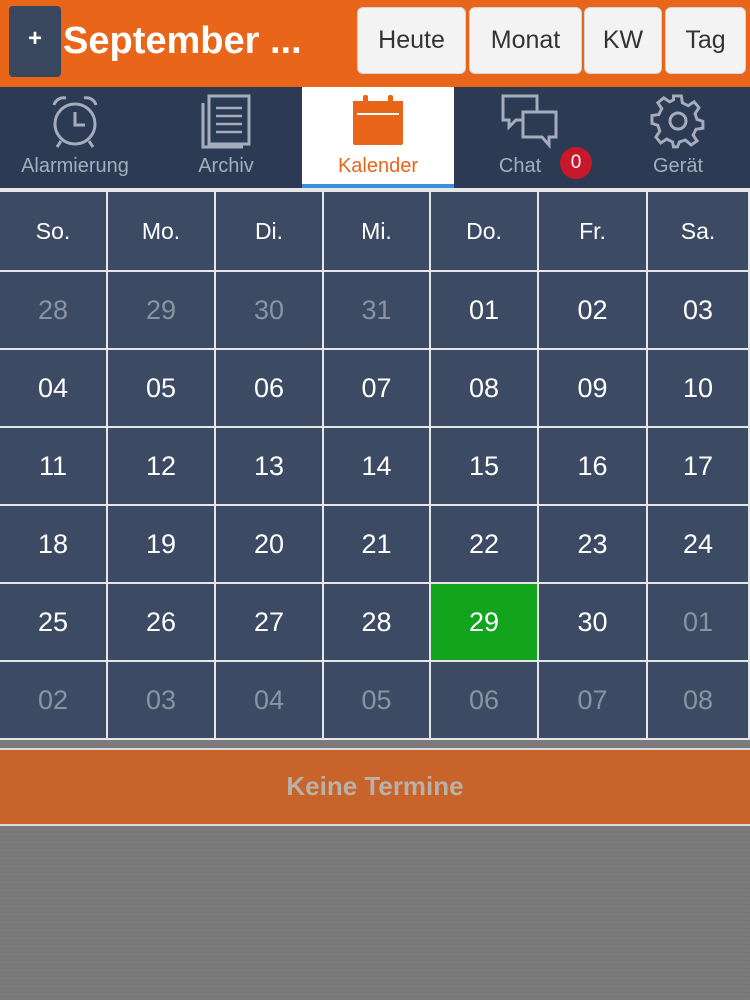  Describe the element at coordinates (75, 123) in the screenshot. I see `alarm-clock-icon` at that location.